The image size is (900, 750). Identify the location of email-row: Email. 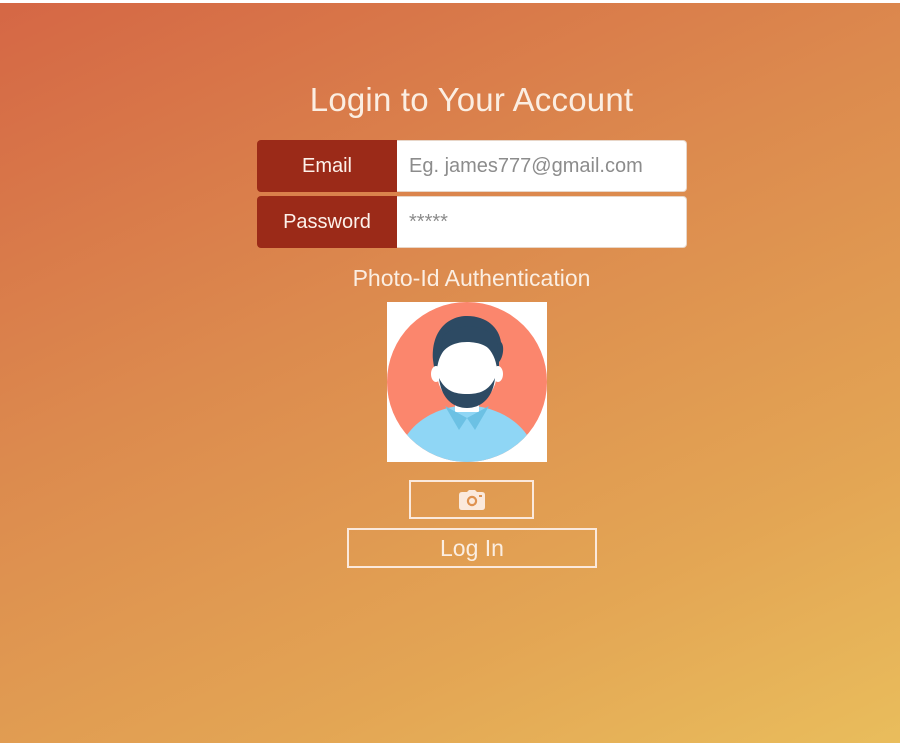
(472, 166).